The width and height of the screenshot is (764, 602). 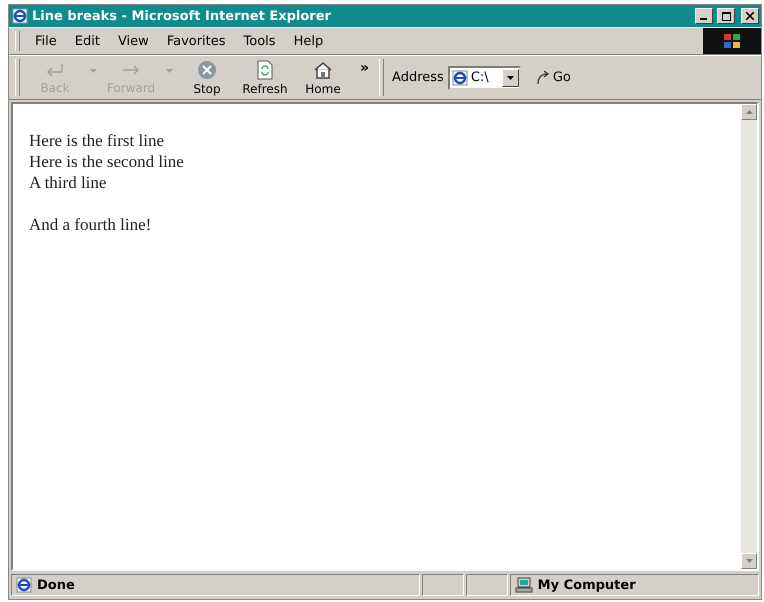 I want to click on status-text: Done, so click(x=56, y=585).